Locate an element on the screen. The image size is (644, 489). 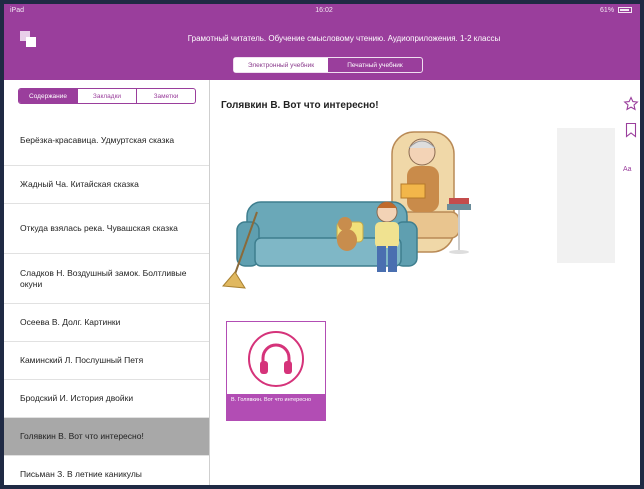
status-time: 16:02 is located at coordinates (324, 10).